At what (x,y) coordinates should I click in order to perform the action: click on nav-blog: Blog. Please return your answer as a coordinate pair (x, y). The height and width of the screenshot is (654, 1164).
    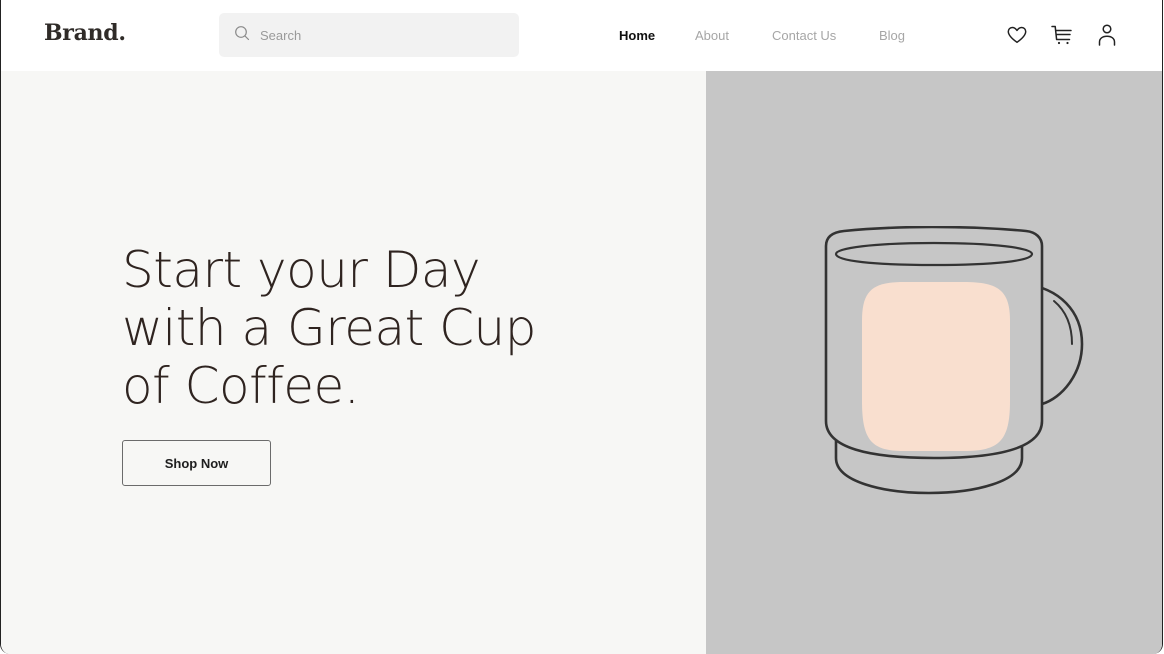
    Looking at the image, I should click on (892, 35).